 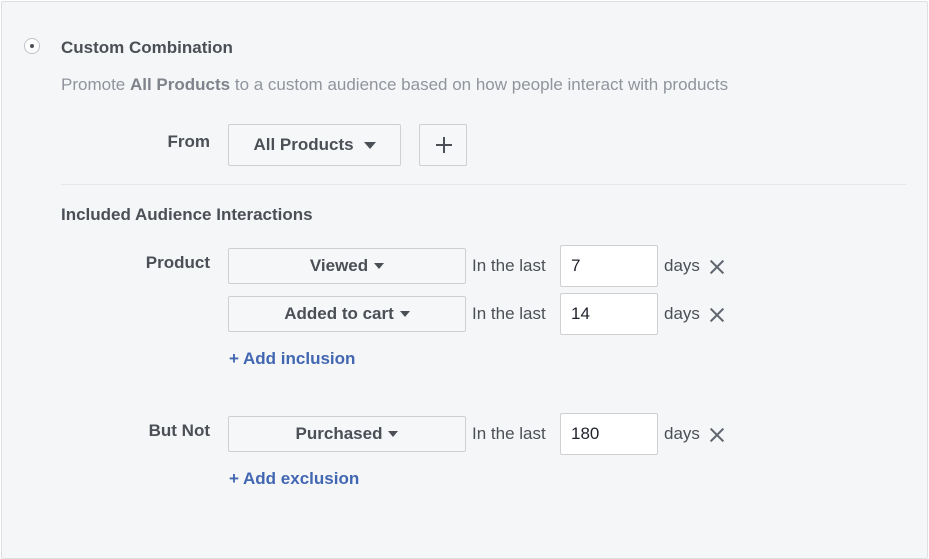 What do you see at coordinates (443, 145) in the screenshot?
I see `add-source-button` at bounding box center [443, 145].